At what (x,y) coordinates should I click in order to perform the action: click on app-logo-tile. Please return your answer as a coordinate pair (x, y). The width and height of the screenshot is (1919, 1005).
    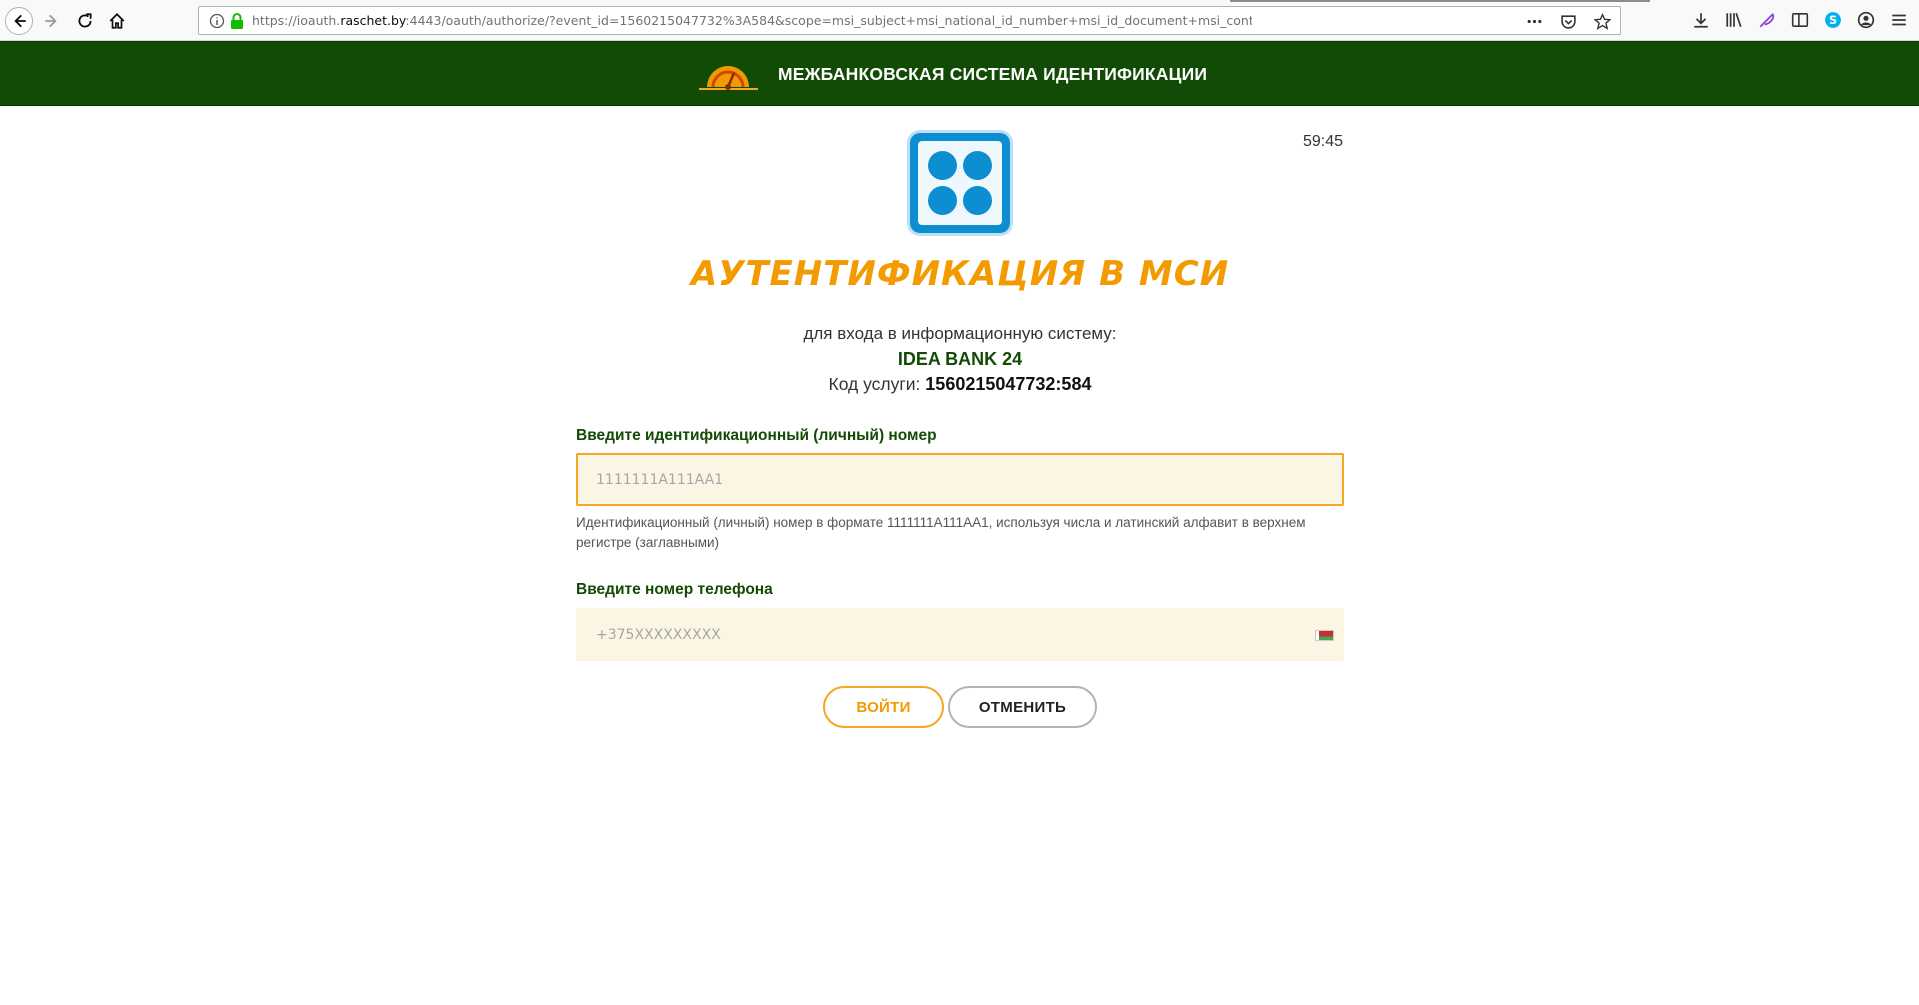
    Looking at the image, I should click on (960, 183).